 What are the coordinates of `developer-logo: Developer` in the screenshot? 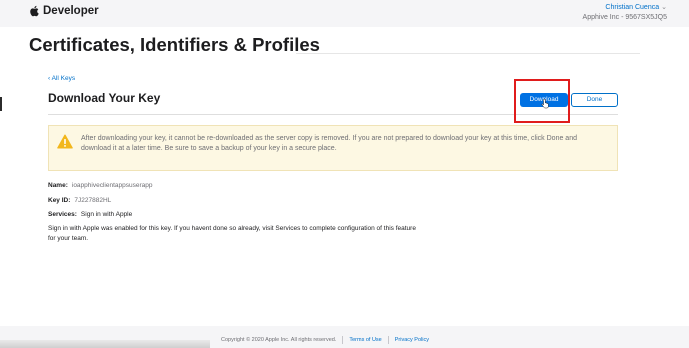 It's located at (64, 11).